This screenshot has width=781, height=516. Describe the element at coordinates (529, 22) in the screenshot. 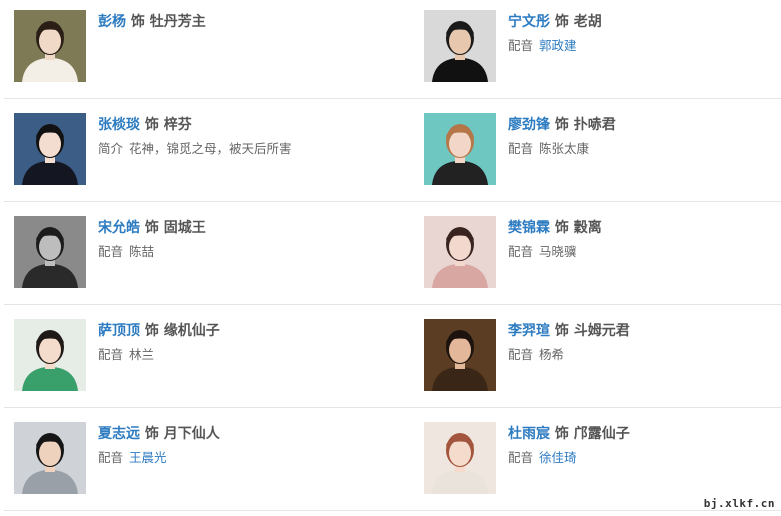

I see `actor-name-link: 宁文彤` at that location.